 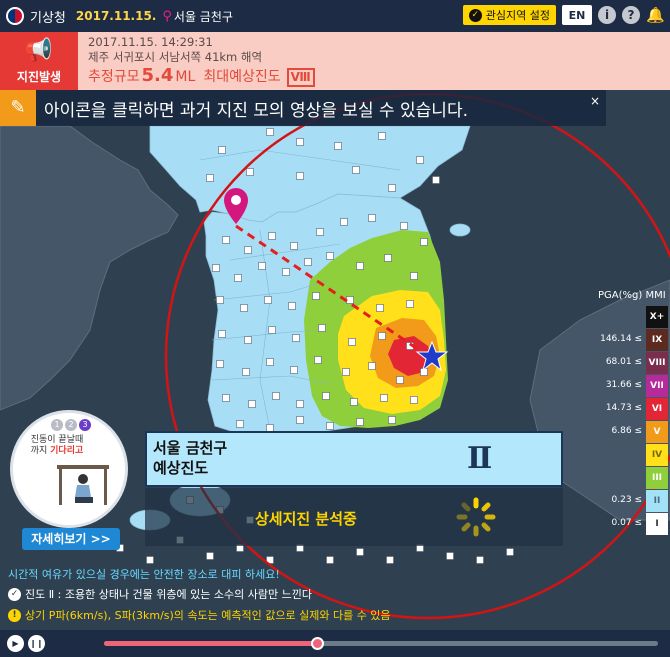 What do you see at coordinates (318, 643) in the screenshot?
I see `progress-knob` at bounding box center [318, 643].